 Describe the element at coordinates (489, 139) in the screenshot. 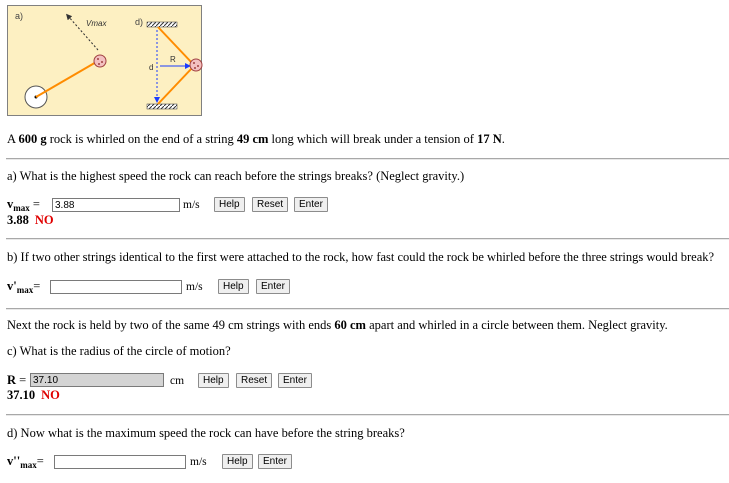

I see `tension-value: 17 N` at that location.